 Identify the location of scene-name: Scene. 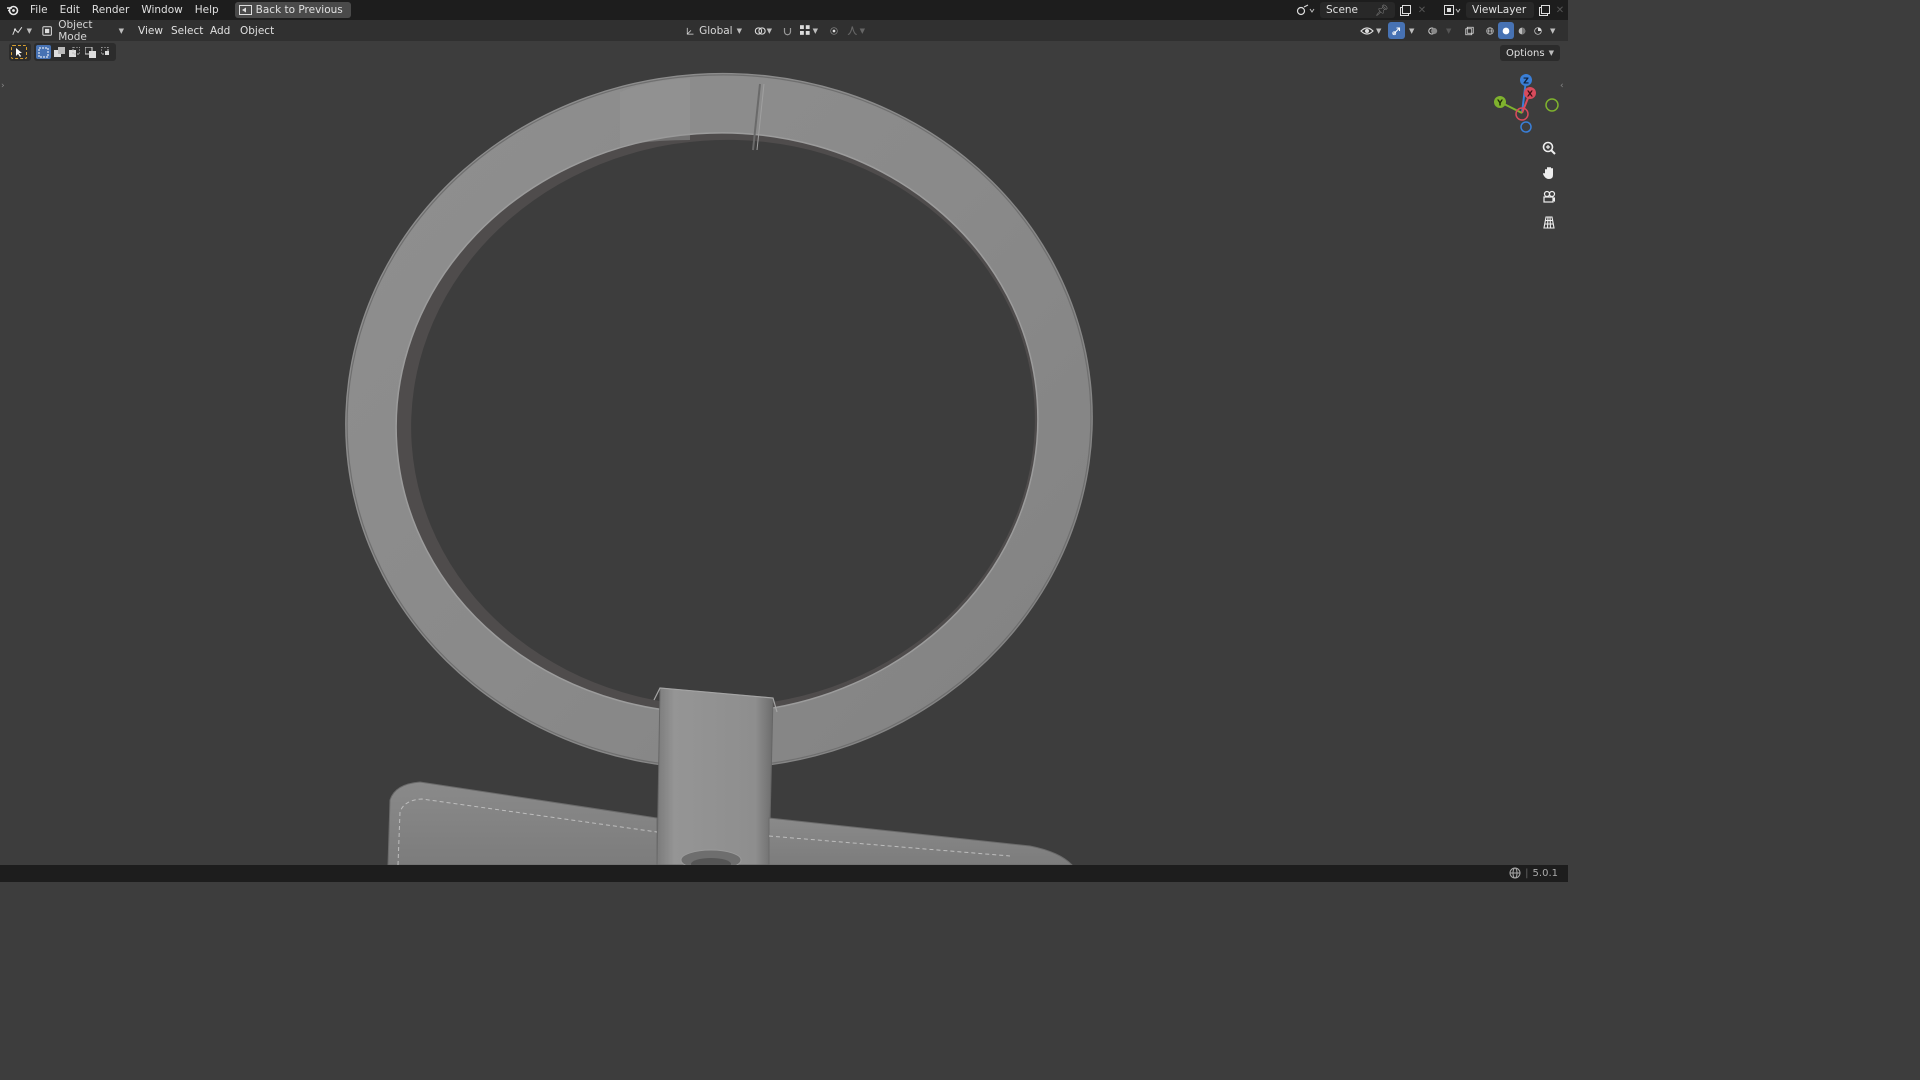
(1342, 10).